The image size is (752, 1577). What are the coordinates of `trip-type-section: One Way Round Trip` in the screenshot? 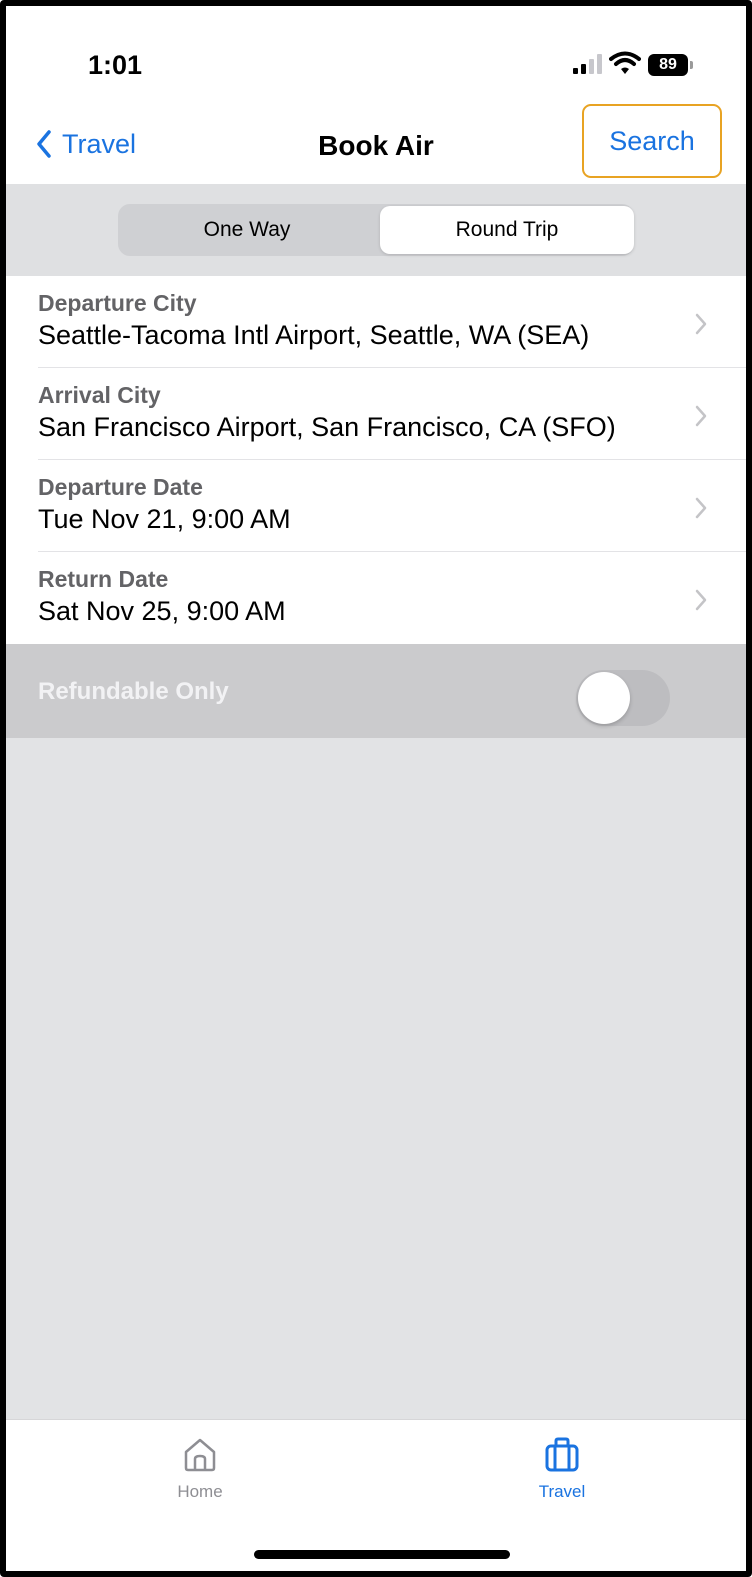 It's located at (376, 230).